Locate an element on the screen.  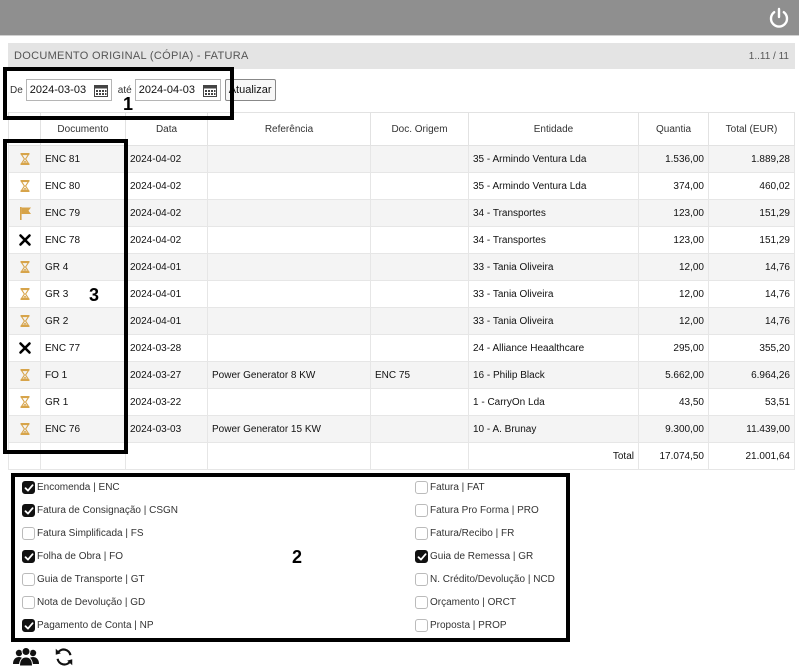
amount-cell: 5.662,00 is located at coordinates (673, 375).